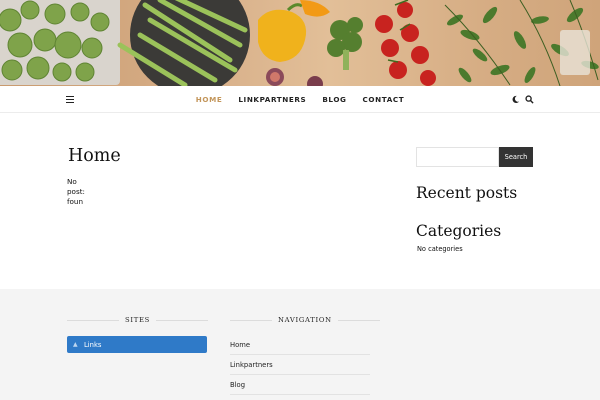  What do you see at coordinates (209, 99) in the screenshot?
I see `nav-item-home: HOME` at bounding box center [209, 99].